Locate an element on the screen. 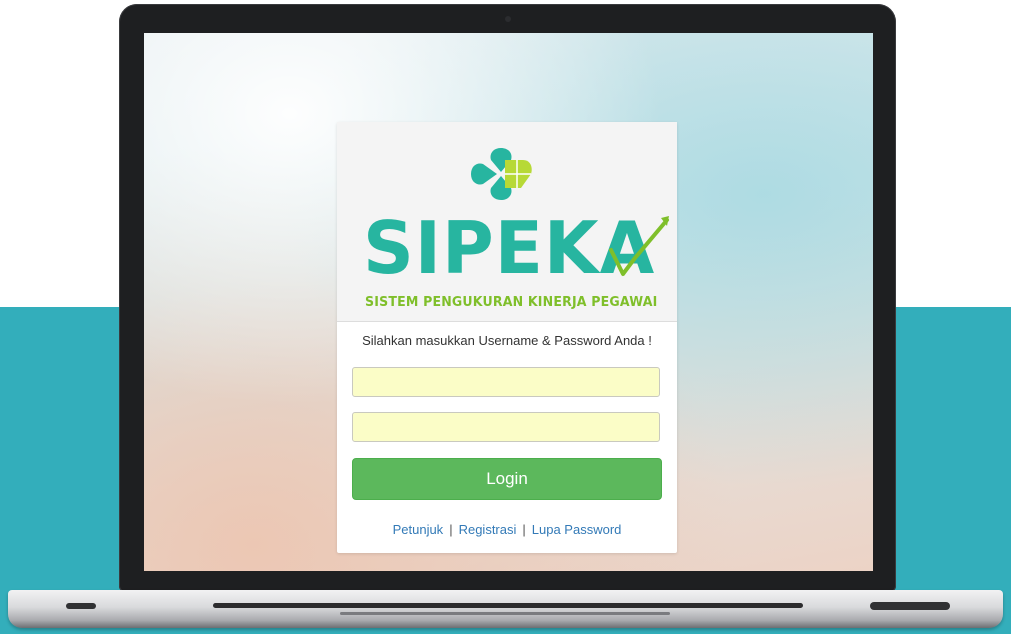  laptop-base-slot-left is located at coordinates (81, 606).